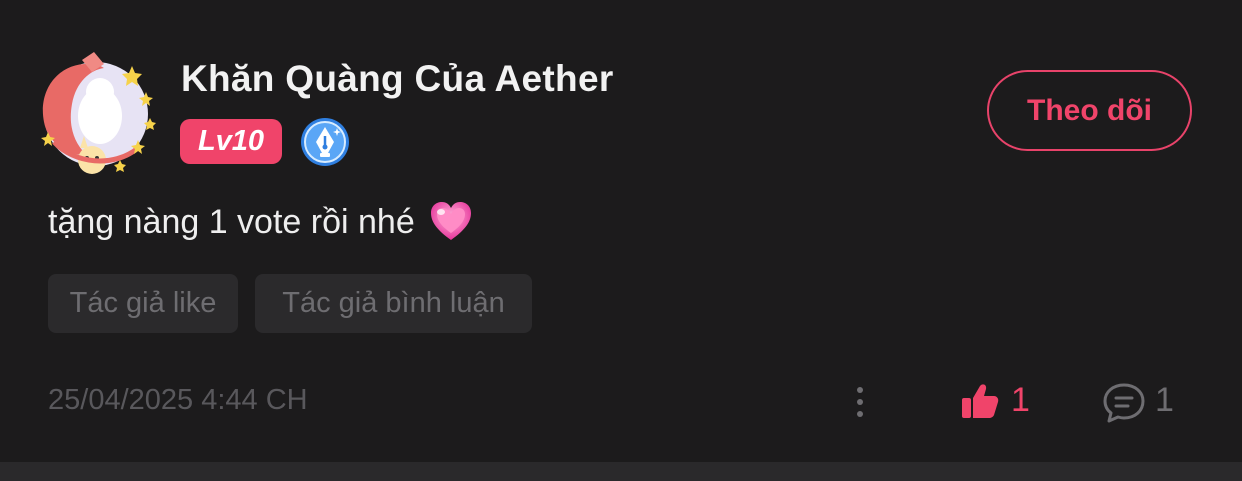  Describe the element at coordinates (980, 402) in the screenshot. I see `thumbs-up-icon` at that location.